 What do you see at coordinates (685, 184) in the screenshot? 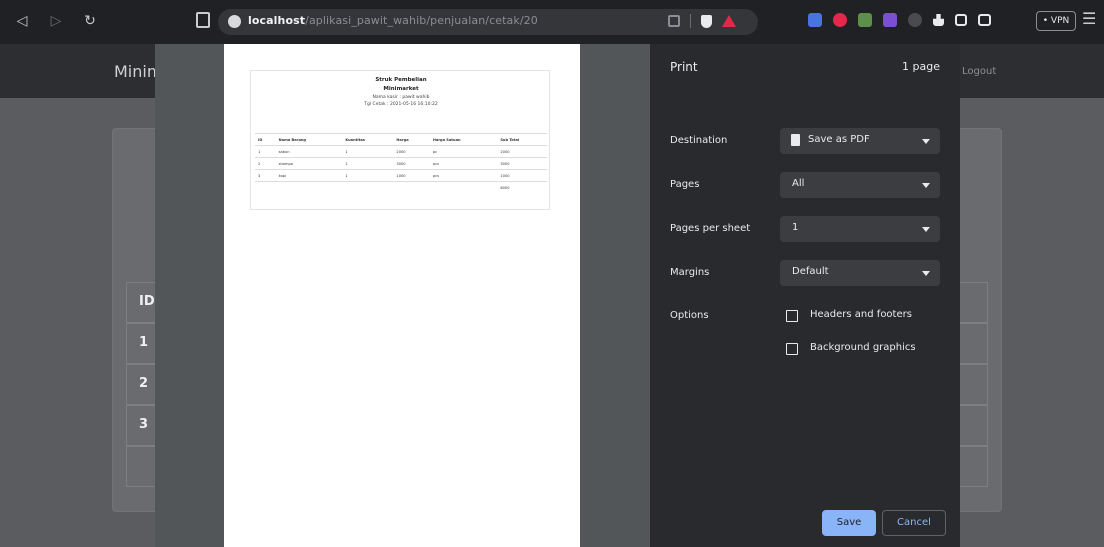
I see `pages-label: Pages` at bounding box center [685, 184].